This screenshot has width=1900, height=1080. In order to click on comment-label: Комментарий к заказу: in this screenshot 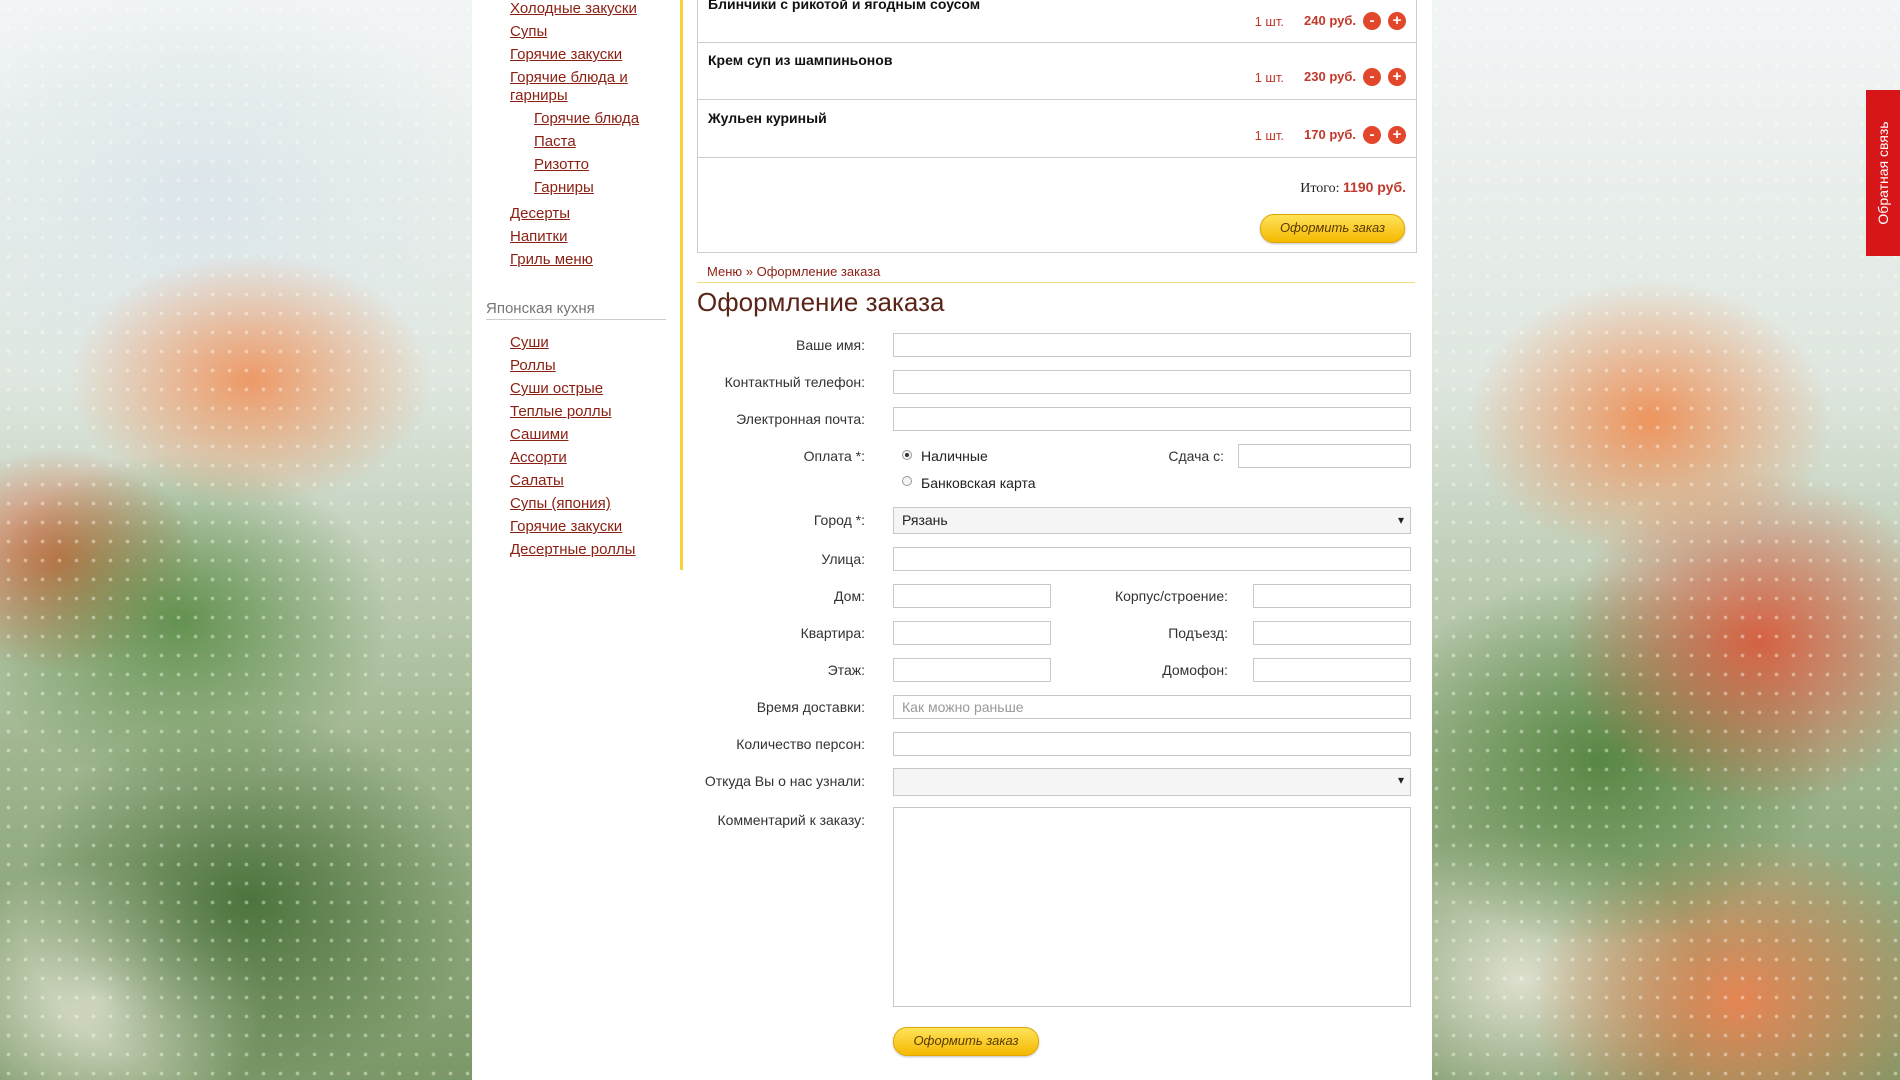, I will do `click(791, 820)`.